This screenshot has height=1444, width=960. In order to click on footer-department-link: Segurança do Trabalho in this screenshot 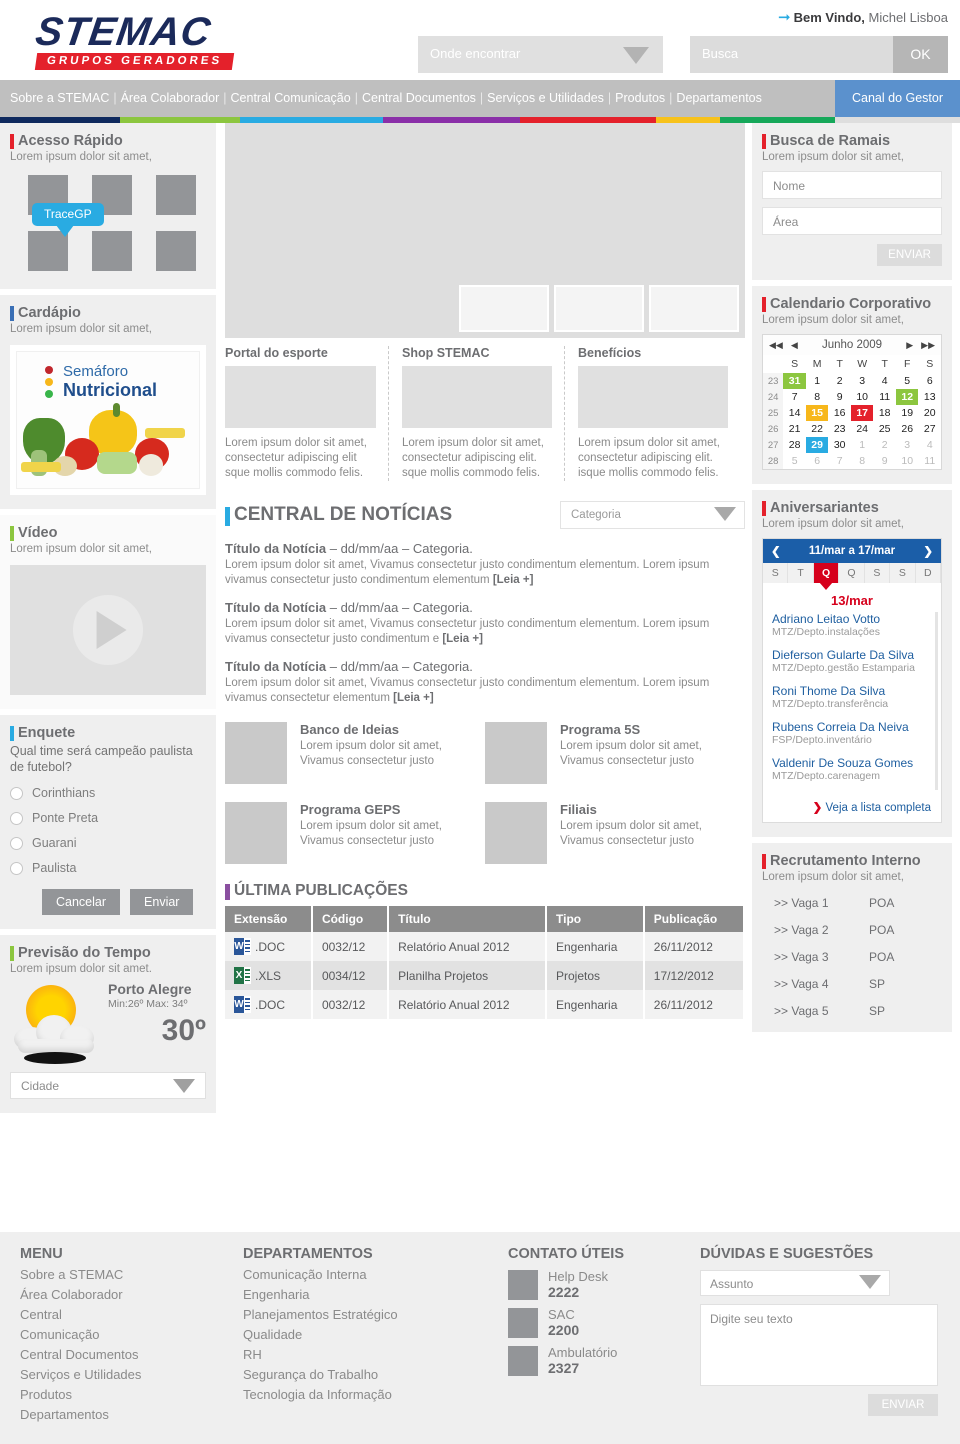, I will do `click(368, 1375)`.